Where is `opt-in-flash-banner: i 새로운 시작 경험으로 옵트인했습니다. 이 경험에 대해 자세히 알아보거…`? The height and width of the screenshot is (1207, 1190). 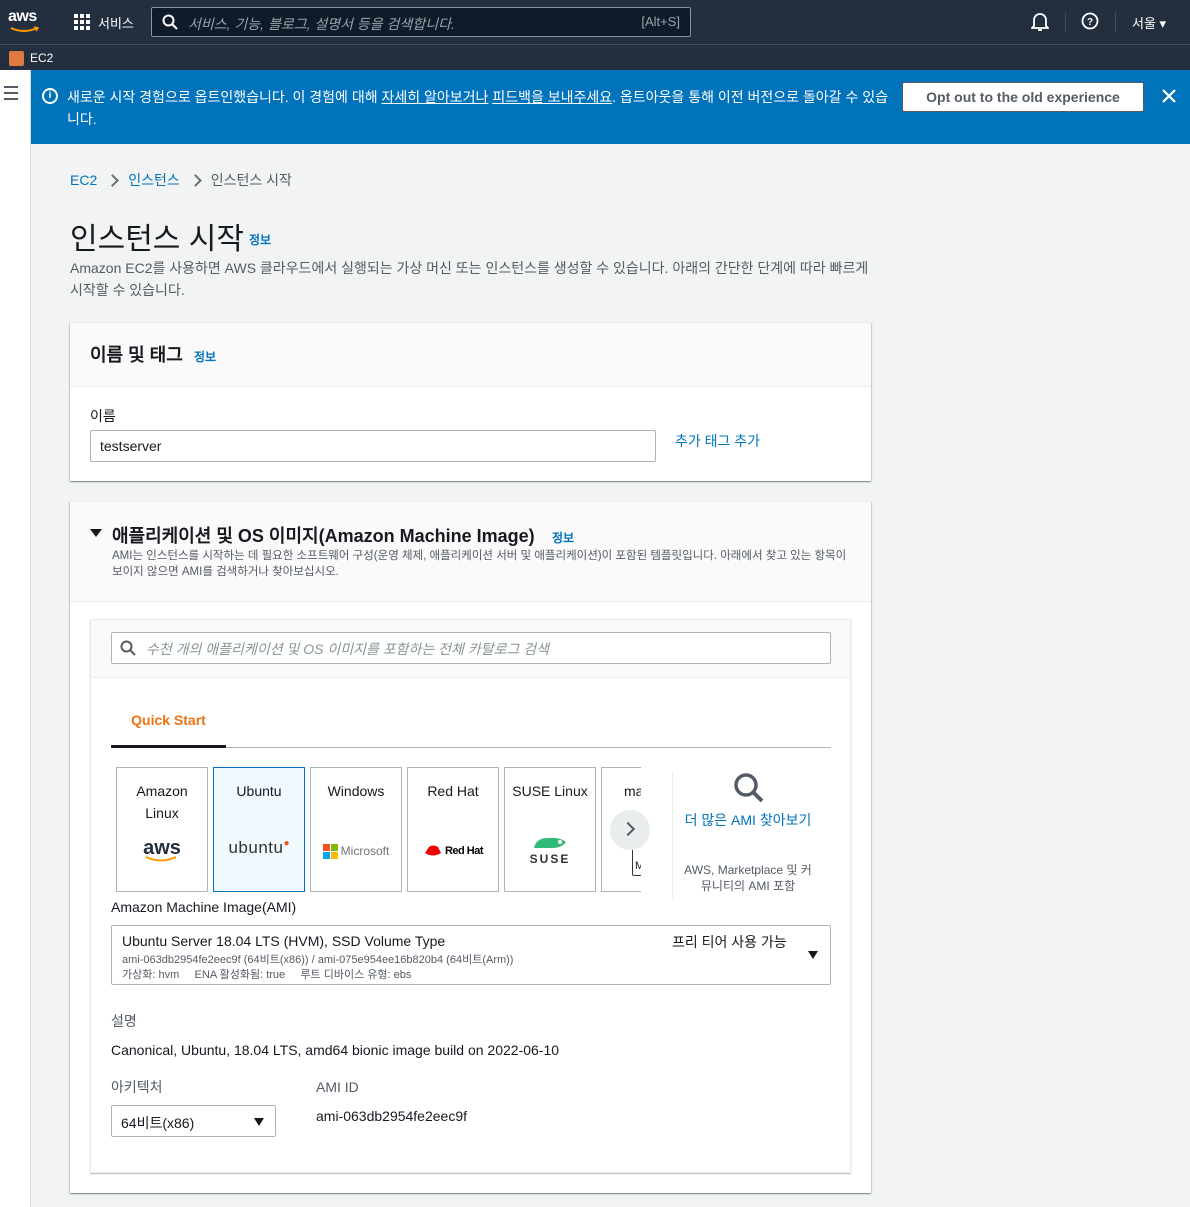 opt-in-flash-banner: i 새로운 시작 경험으로 옵트인했습니다. 이 경험에 대해 자세히 알아보거… is located at coordinates (610, 107).